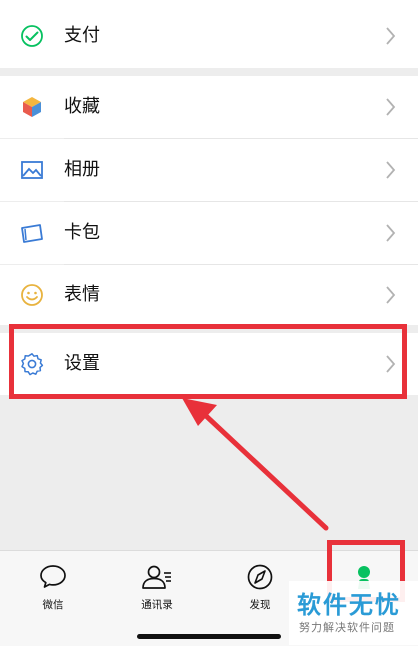 This screenshot has height=646, width=418. I want to click on watermark-title: 软件无忧, so click(349, 605).